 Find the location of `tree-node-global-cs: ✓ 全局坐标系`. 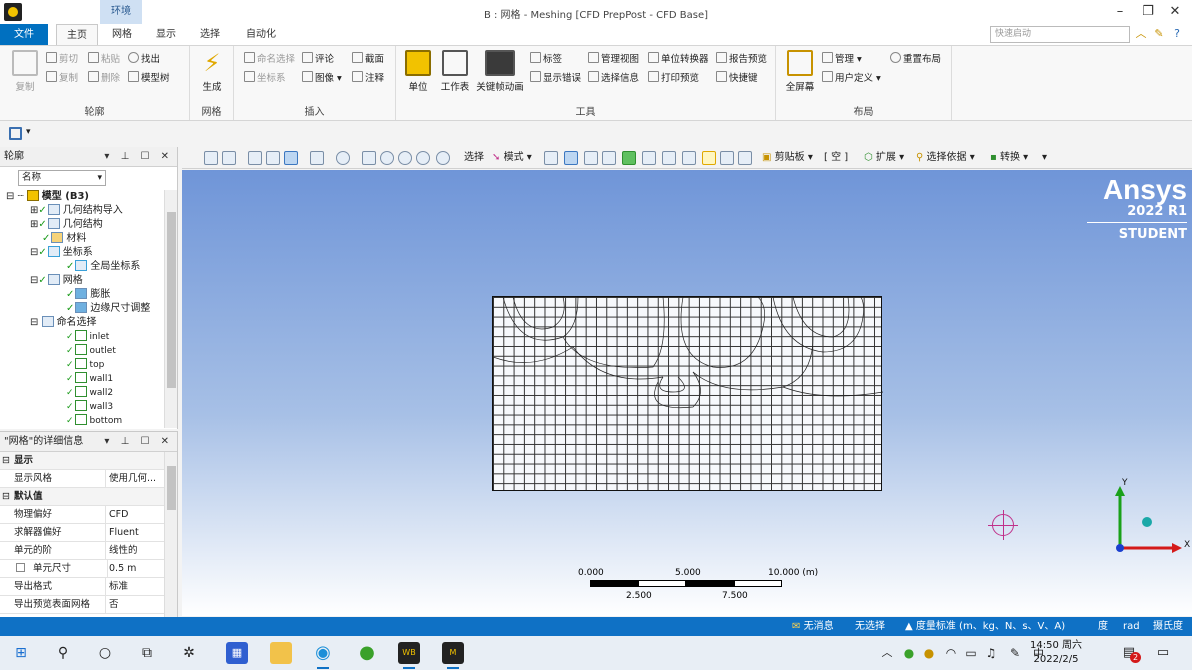

tree-node-global-cs: ✓ 全局坐标系 is located at coordinates (103, 267).